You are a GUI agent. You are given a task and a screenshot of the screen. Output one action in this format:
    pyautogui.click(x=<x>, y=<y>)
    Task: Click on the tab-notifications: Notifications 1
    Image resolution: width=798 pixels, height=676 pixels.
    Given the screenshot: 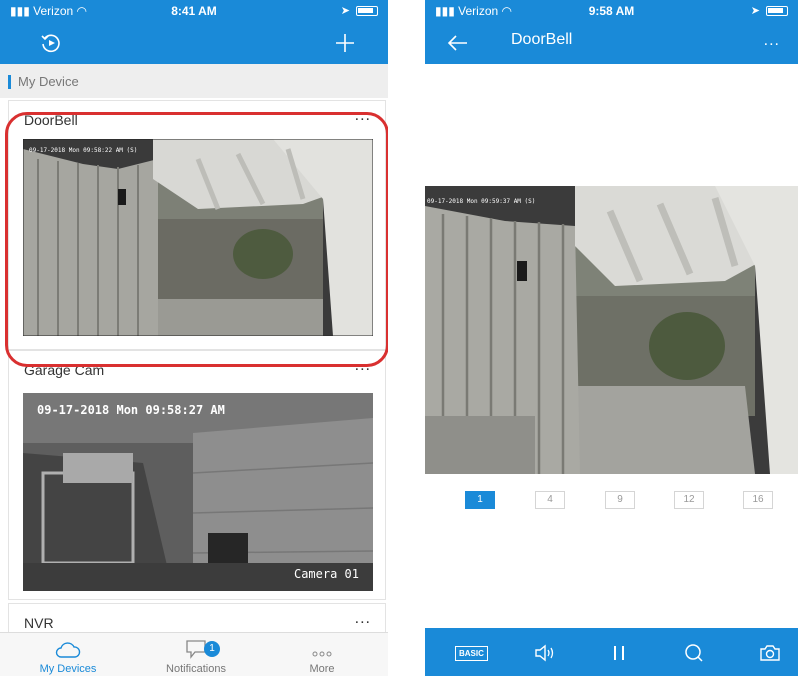 What is the action you would take?
    pyautogui.click(x=196, y=654)
    